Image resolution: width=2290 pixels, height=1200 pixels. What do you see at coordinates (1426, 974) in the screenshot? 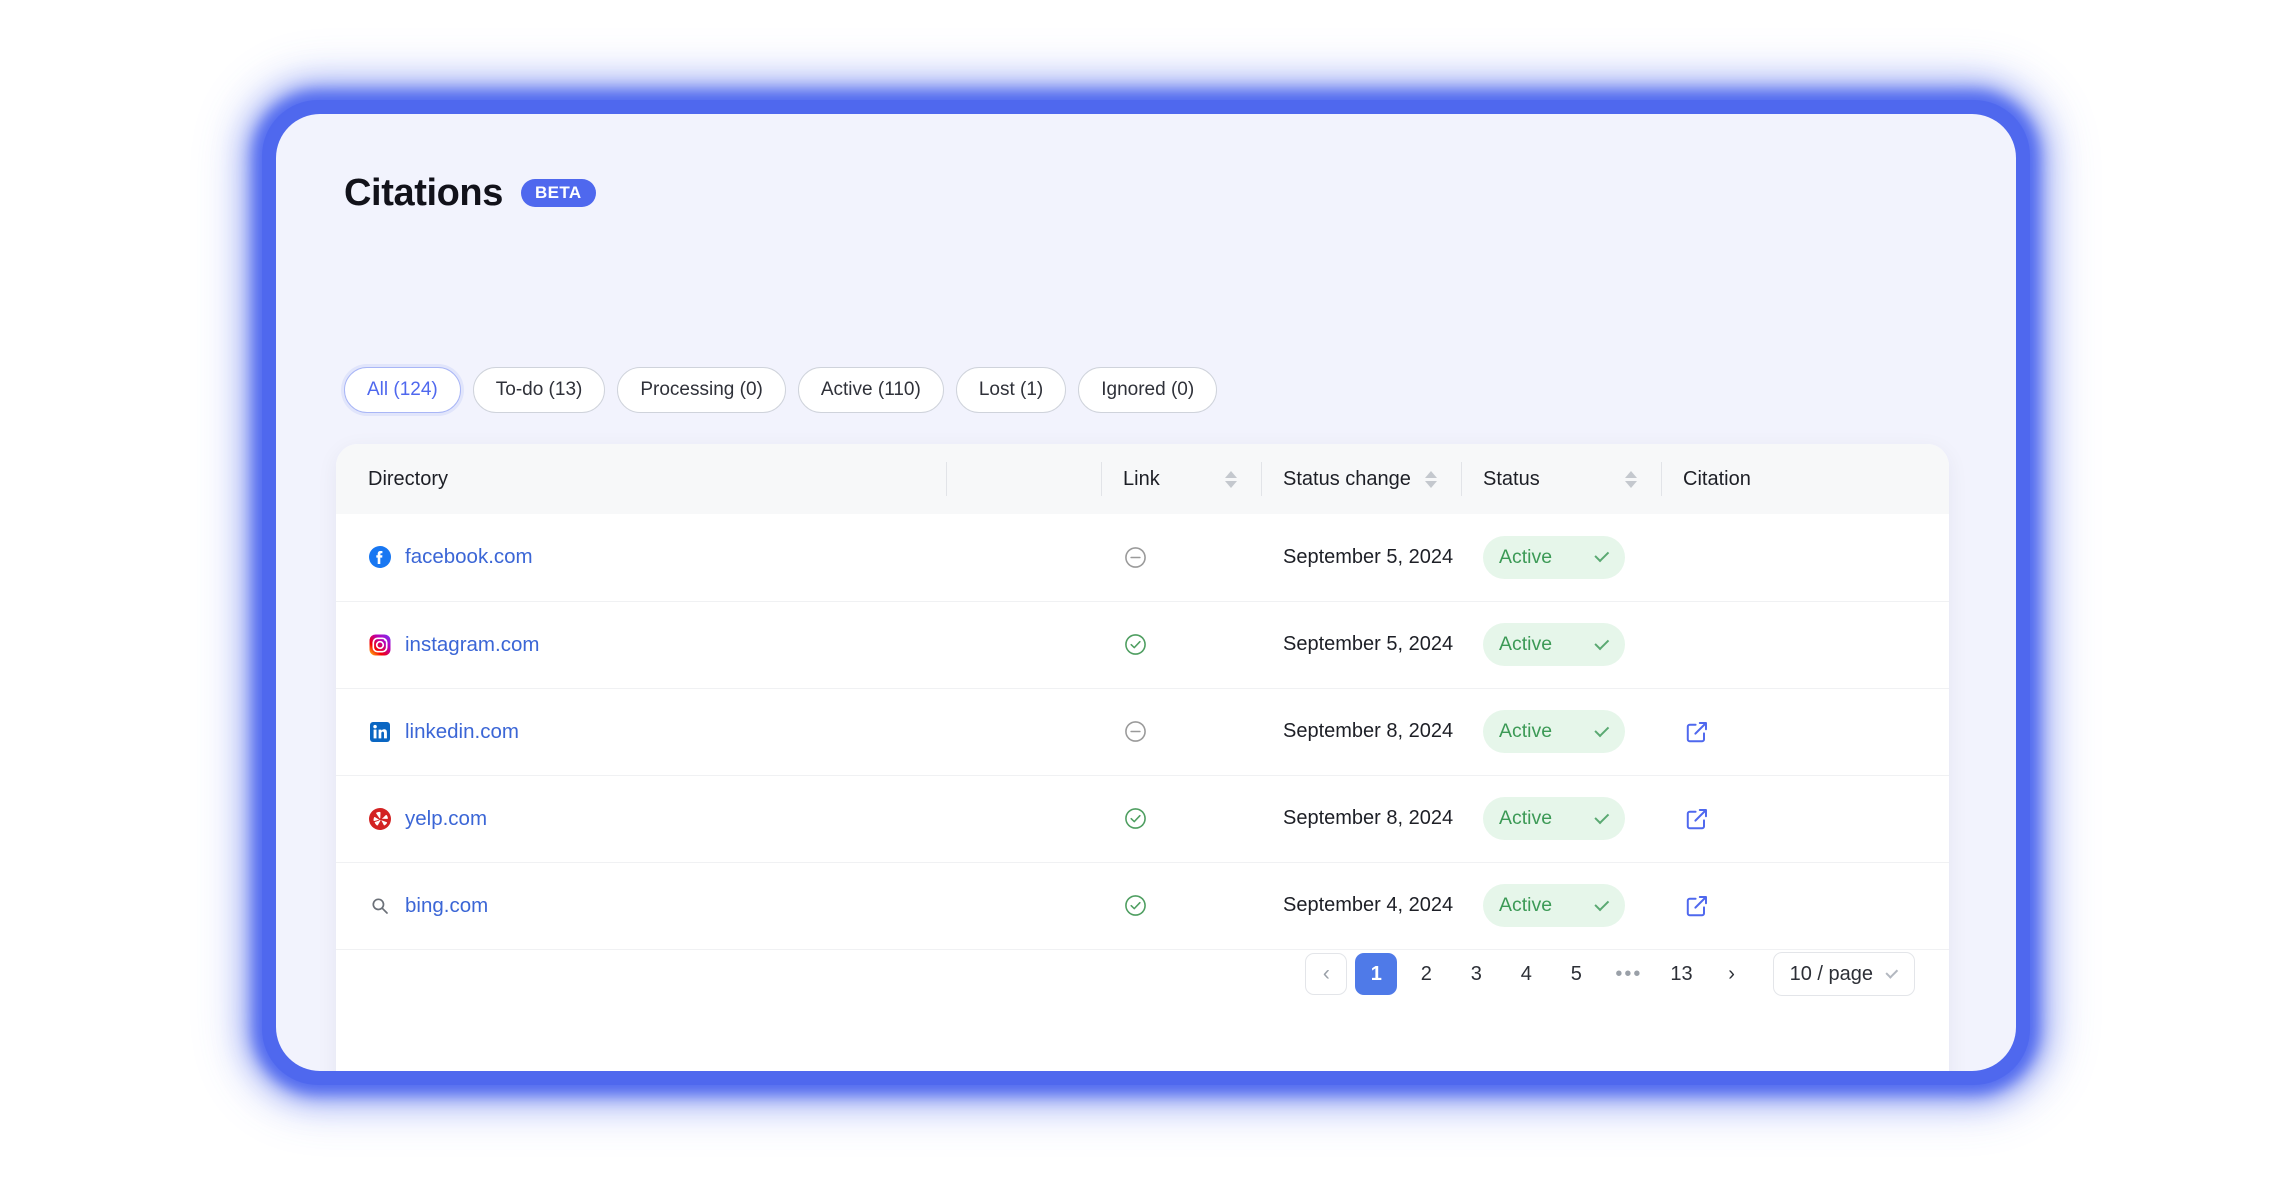
I see `pagination-page-2: 2` at bounding box center [1426, 974].